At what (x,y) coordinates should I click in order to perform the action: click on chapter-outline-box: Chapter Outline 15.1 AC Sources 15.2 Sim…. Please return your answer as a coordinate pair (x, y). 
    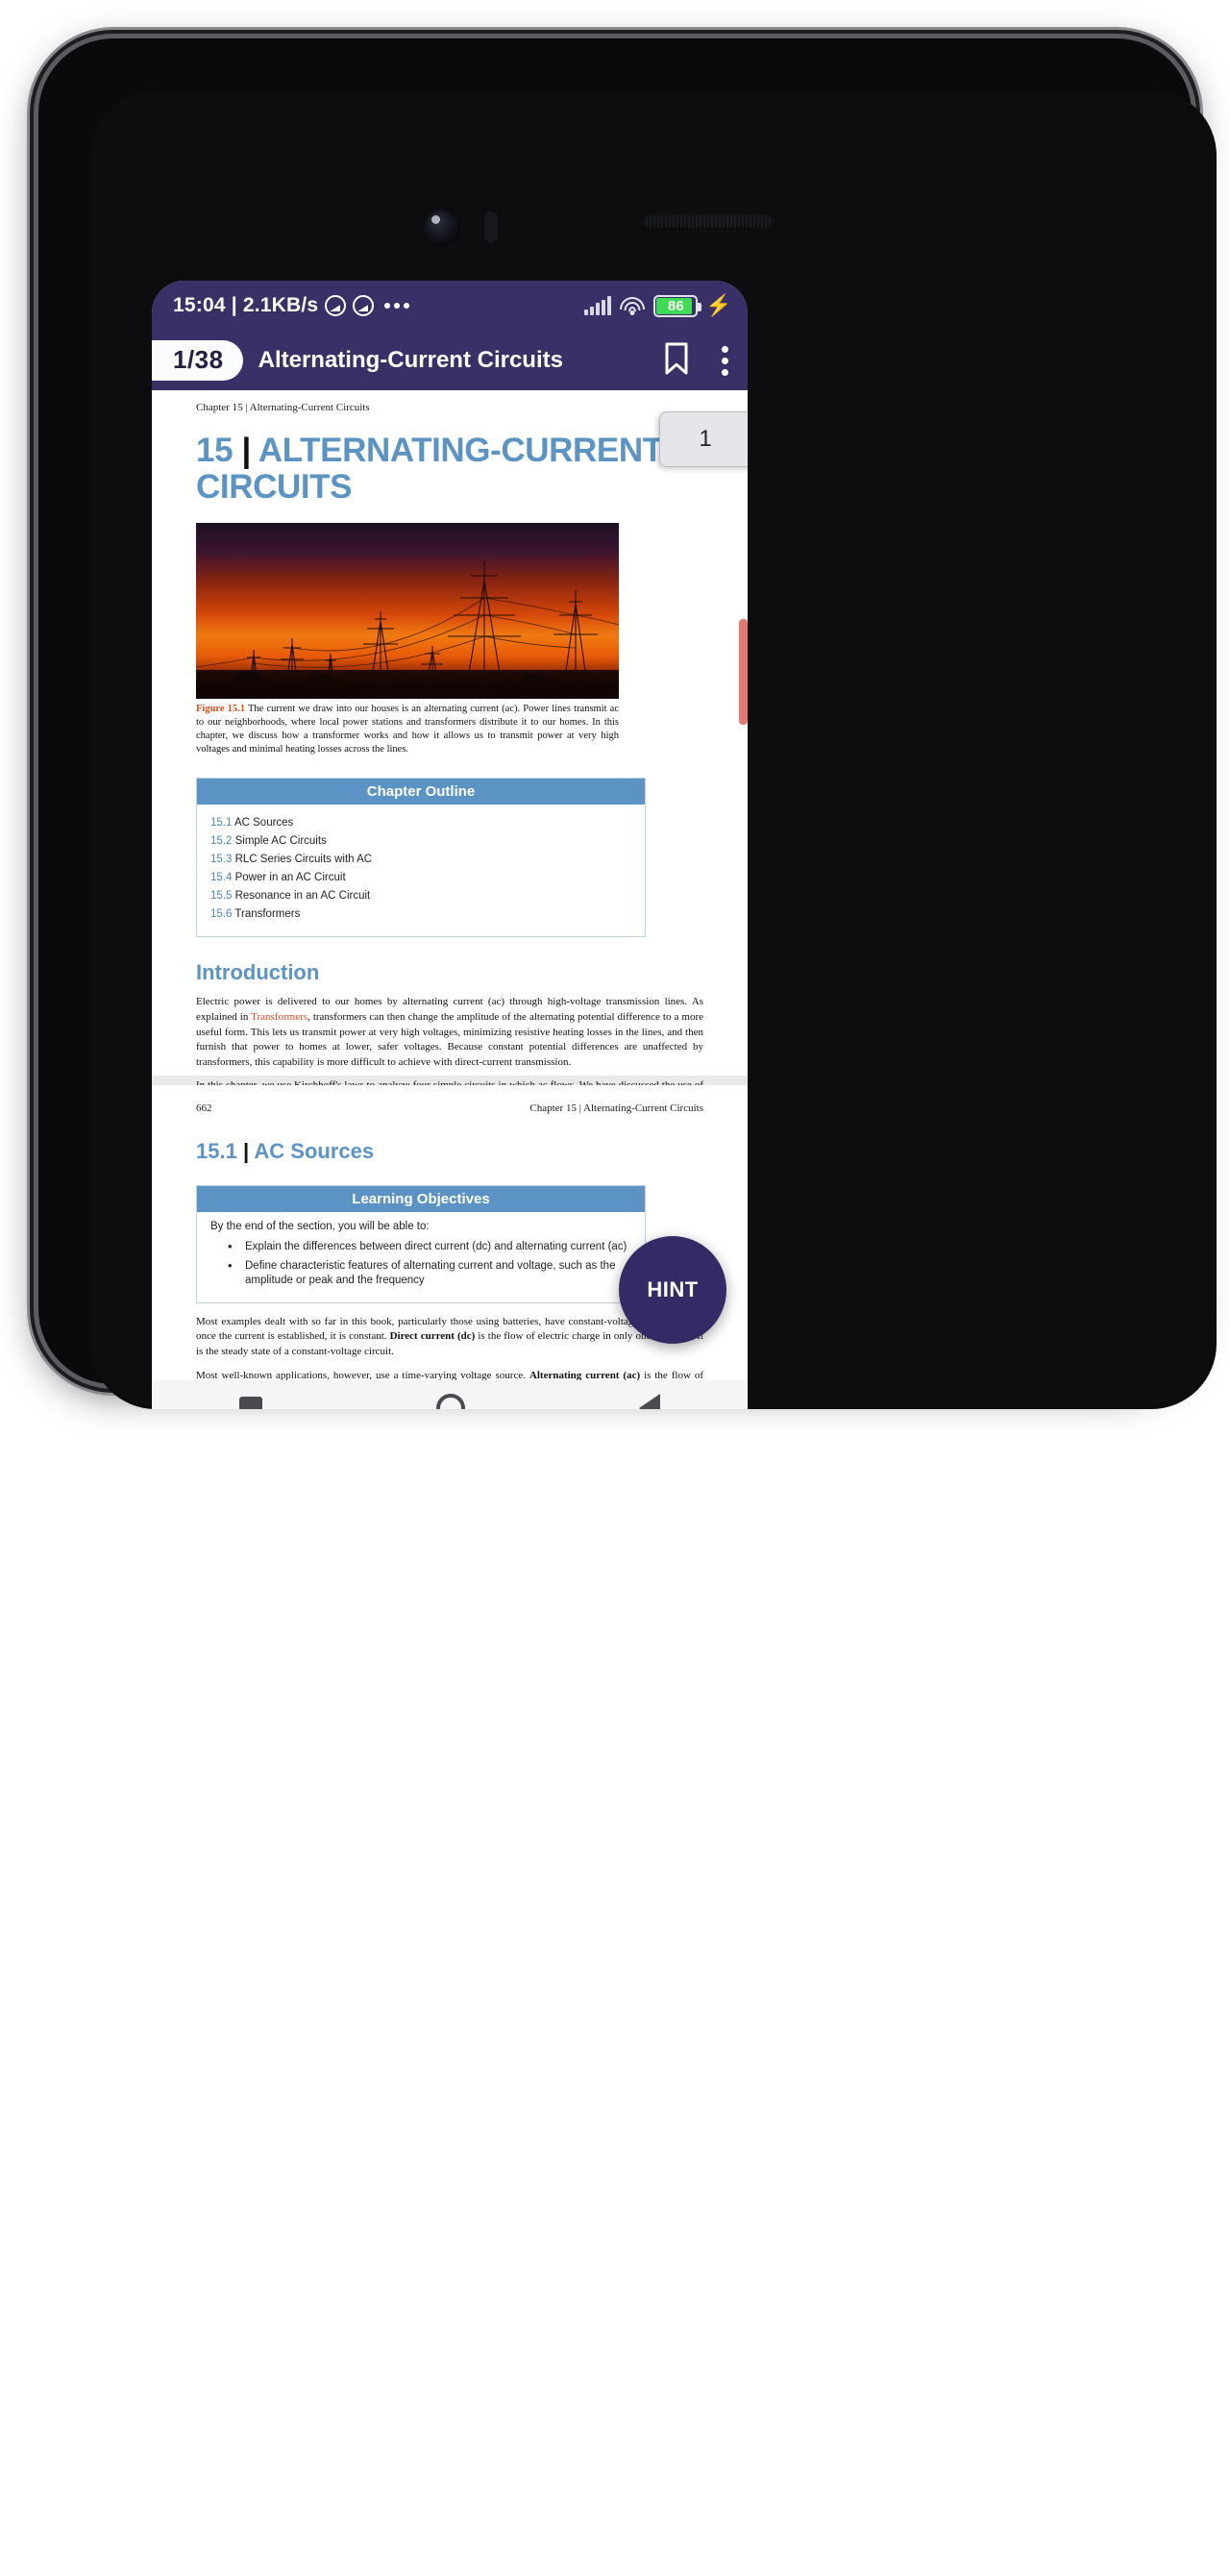
    Looking at the image, I should click on (421, 858).